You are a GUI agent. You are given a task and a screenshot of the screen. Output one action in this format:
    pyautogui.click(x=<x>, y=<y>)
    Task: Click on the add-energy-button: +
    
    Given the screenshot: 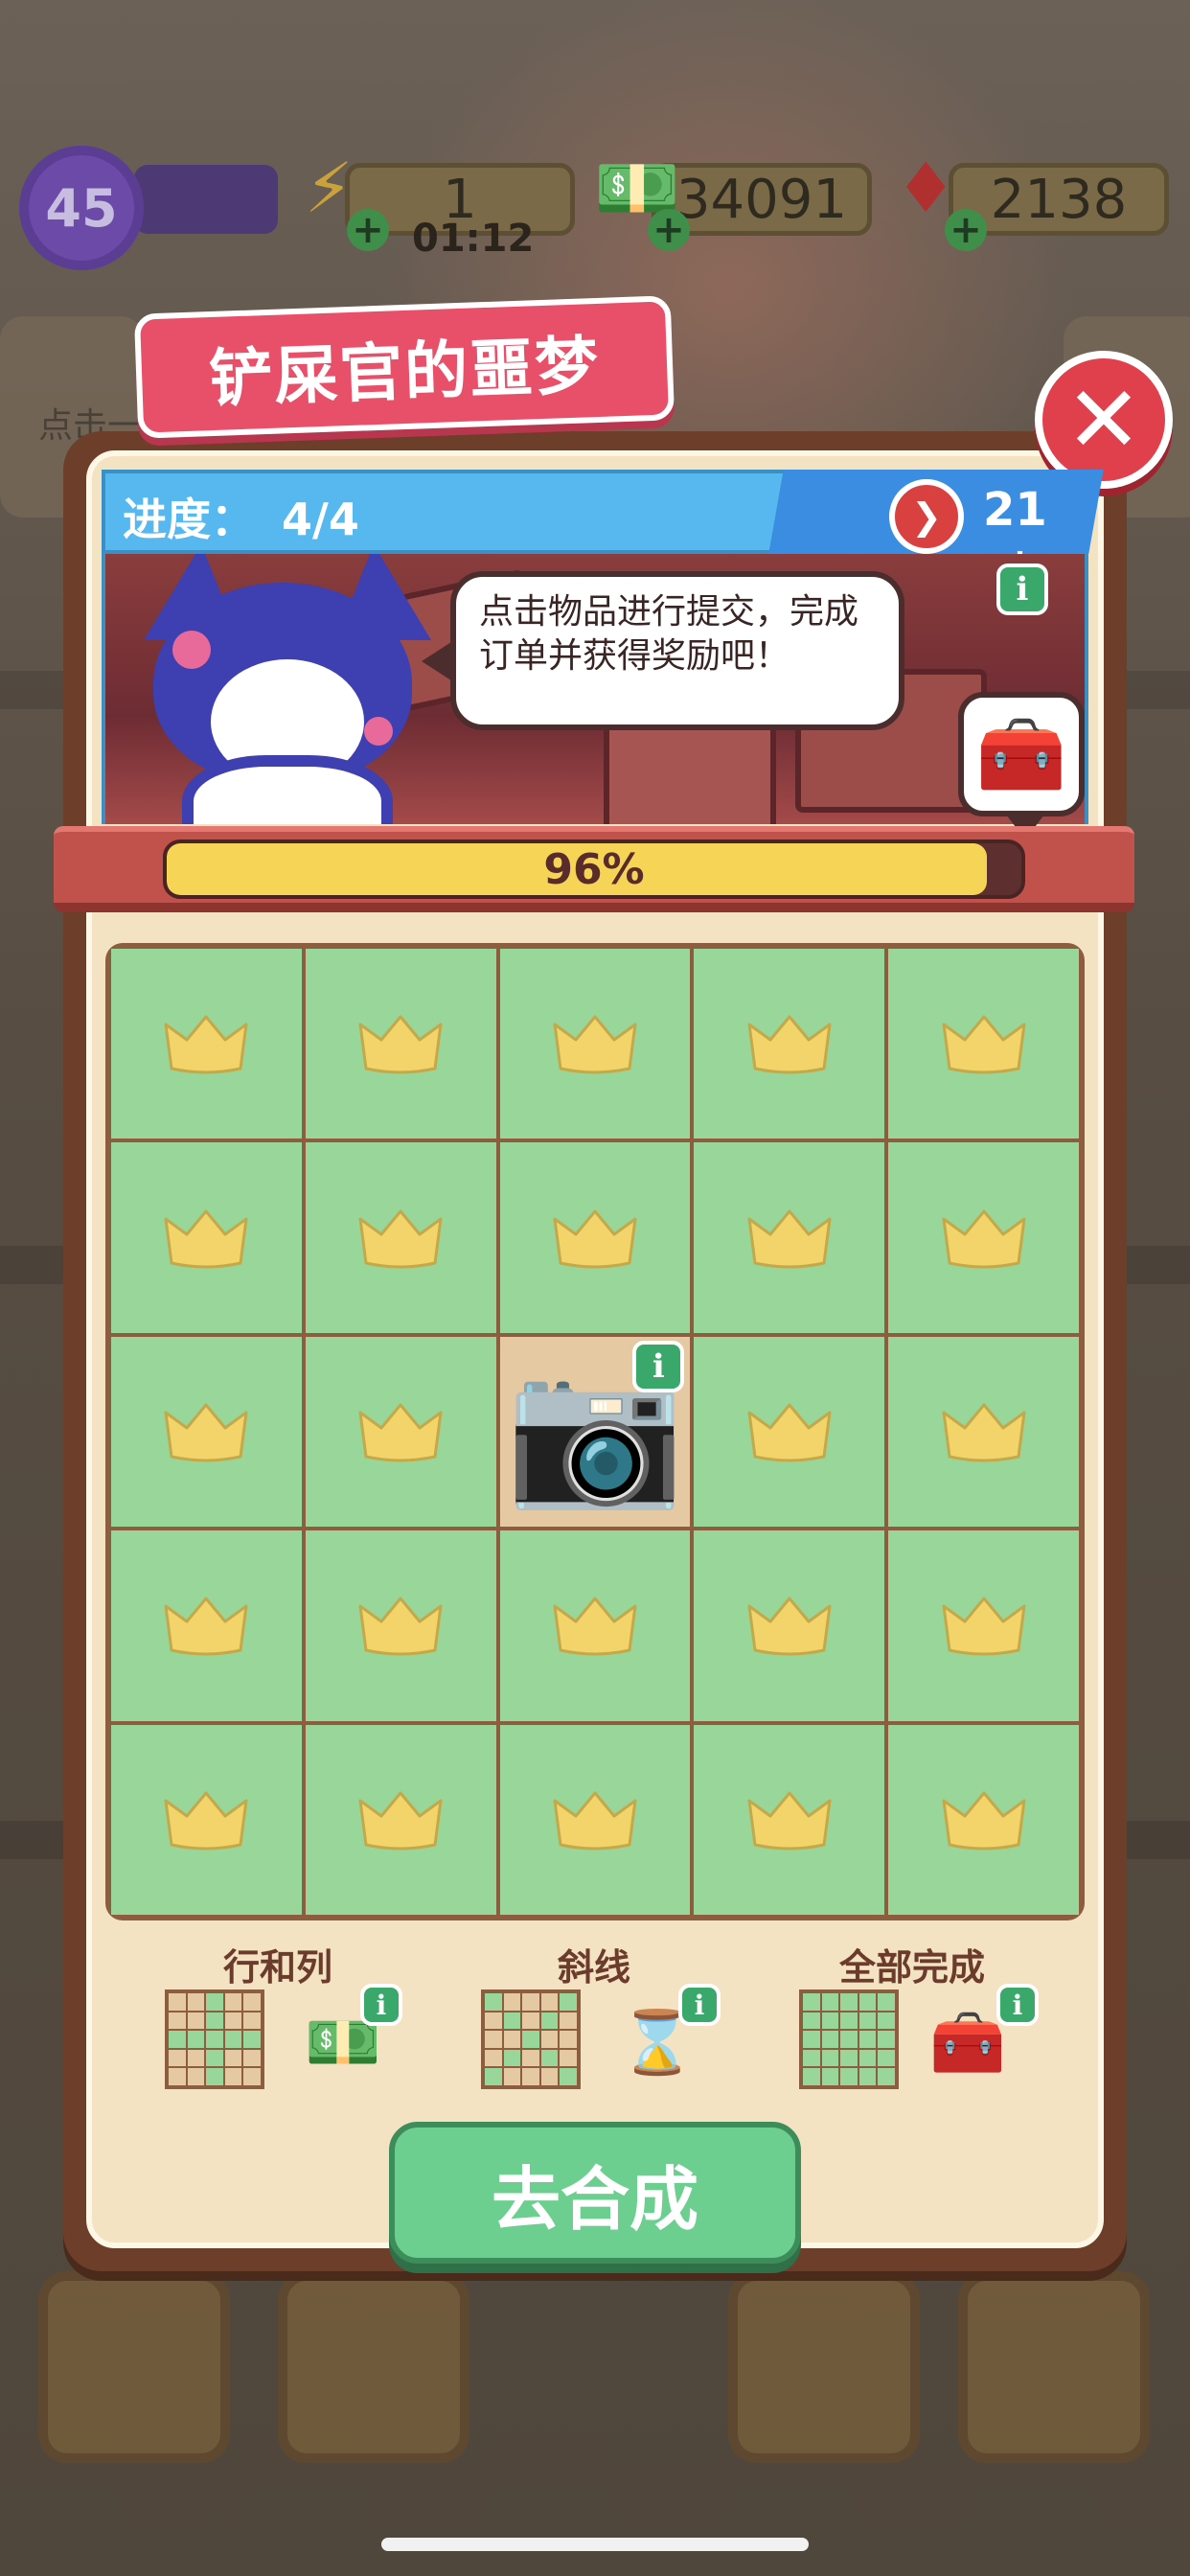 What is the action you would take?
    pyautogui.click(x=368, y=230)
    